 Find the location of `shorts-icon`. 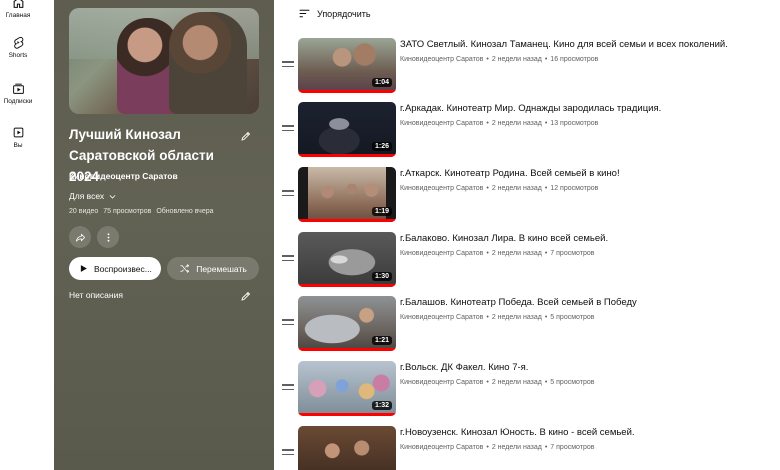

shorts-icon is located at coordinates (18, 42).